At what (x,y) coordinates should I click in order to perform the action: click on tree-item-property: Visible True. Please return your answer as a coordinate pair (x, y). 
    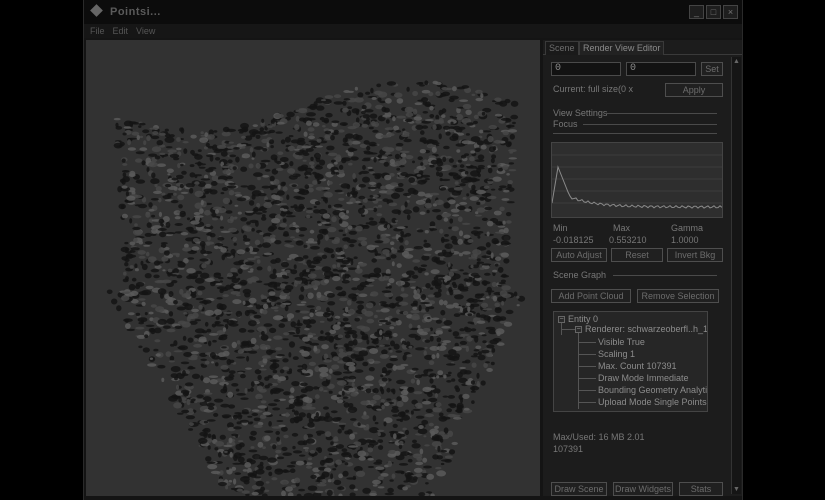
    Looking at the image, I should click on (621, 342).